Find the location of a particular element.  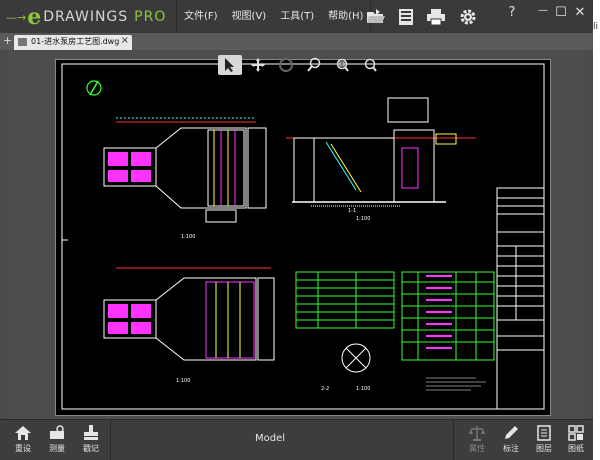

properties-label: 属性 is located at coordinates (477, 448).